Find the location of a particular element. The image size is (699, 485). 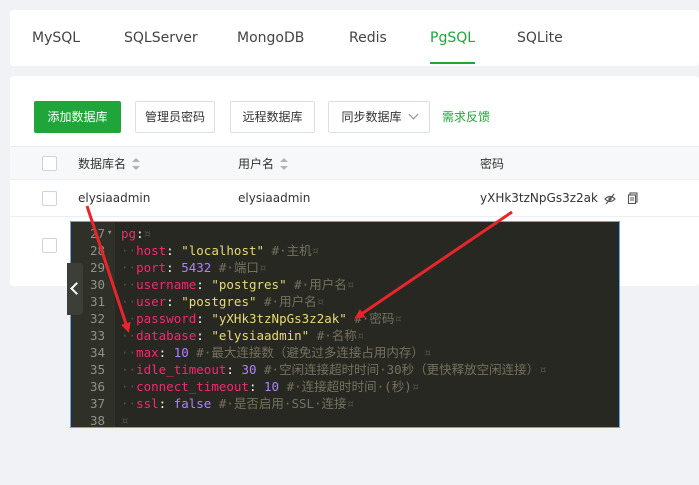

row-database-name: elysiaadmin is located at coordinates (114, 198).